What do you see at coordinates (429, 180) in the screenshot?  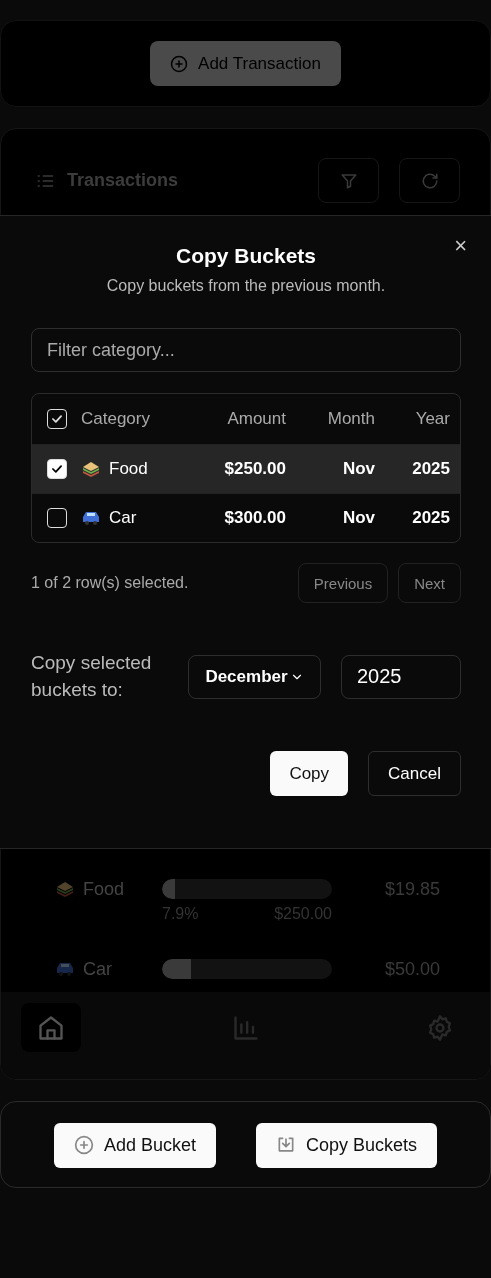 I see `refresh-icon` at bounding box center [429, 180].